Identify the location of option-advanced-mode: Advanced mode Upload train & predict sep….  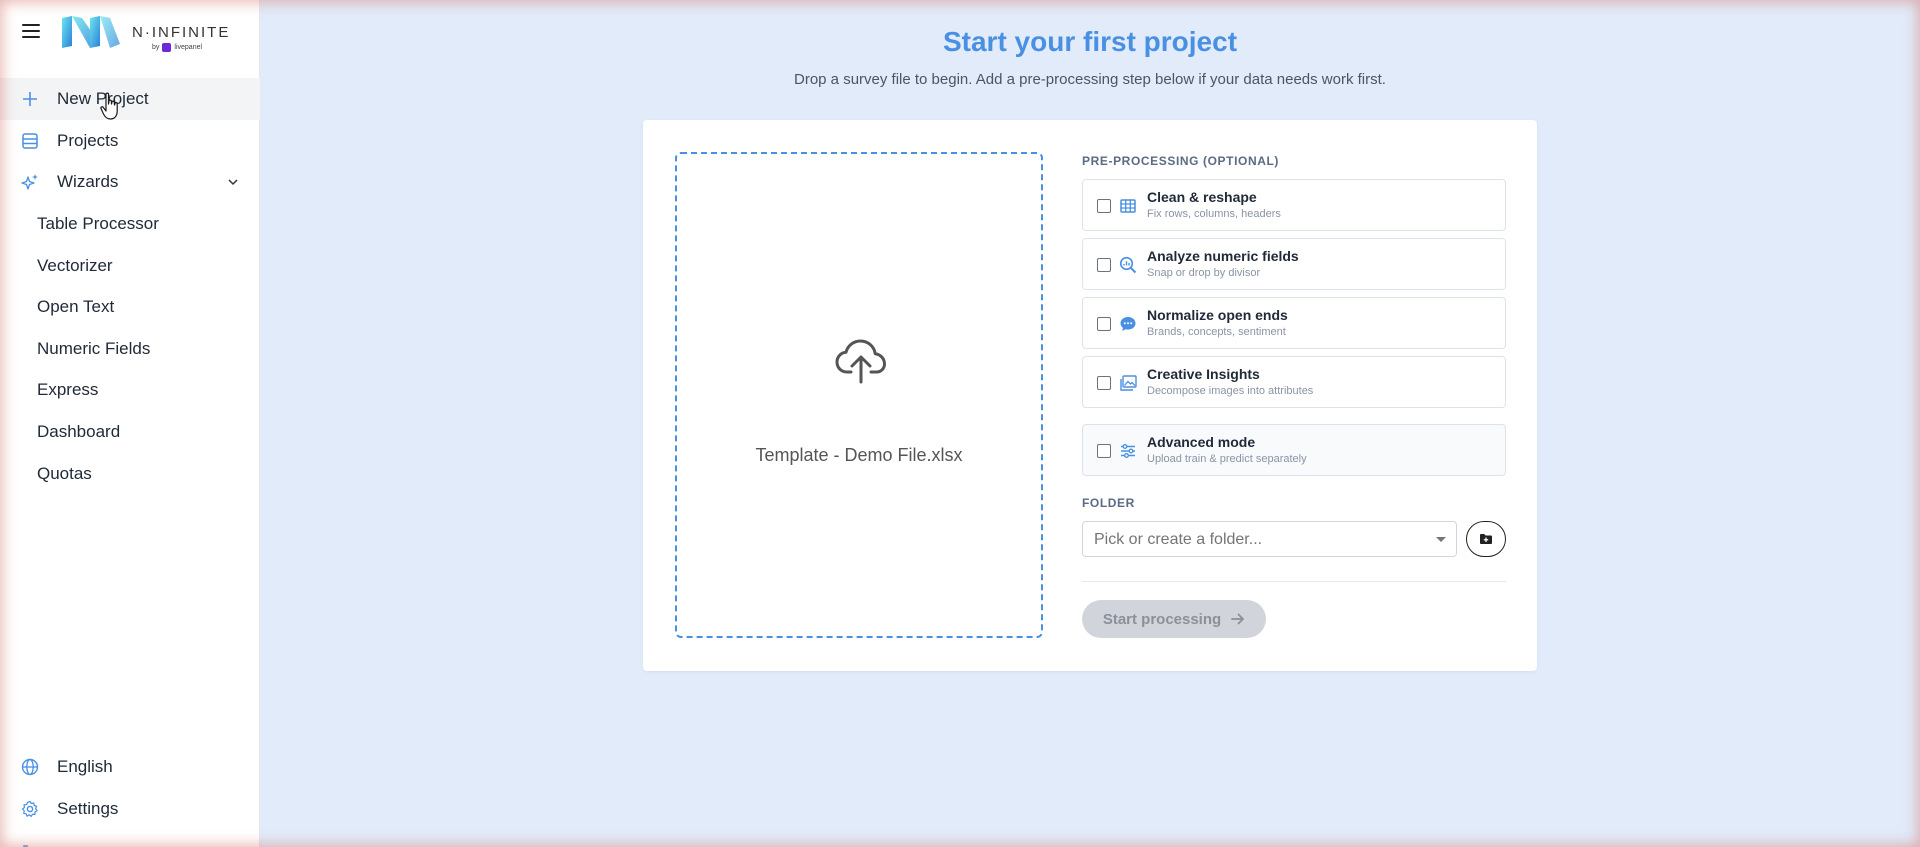
(1294, 450).